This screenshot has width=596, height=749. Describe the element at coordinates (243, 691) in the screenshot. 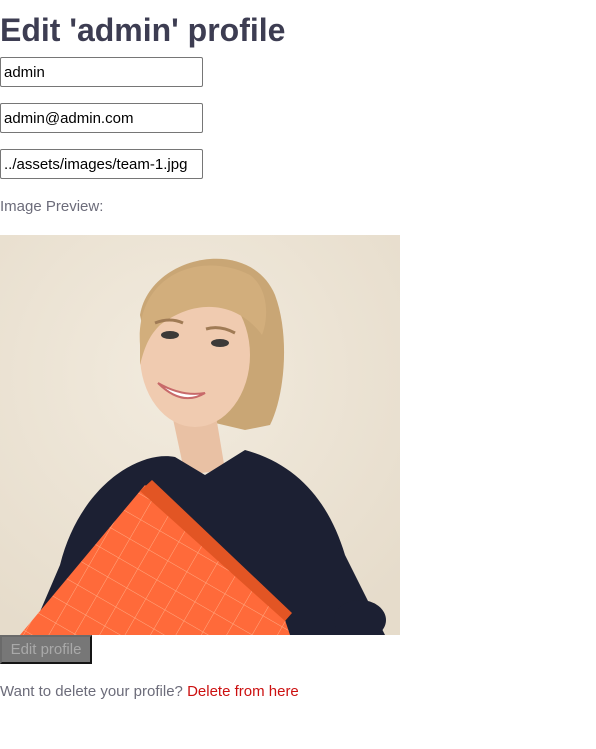

I see `delete-profile-link: Delete from here` at that location.